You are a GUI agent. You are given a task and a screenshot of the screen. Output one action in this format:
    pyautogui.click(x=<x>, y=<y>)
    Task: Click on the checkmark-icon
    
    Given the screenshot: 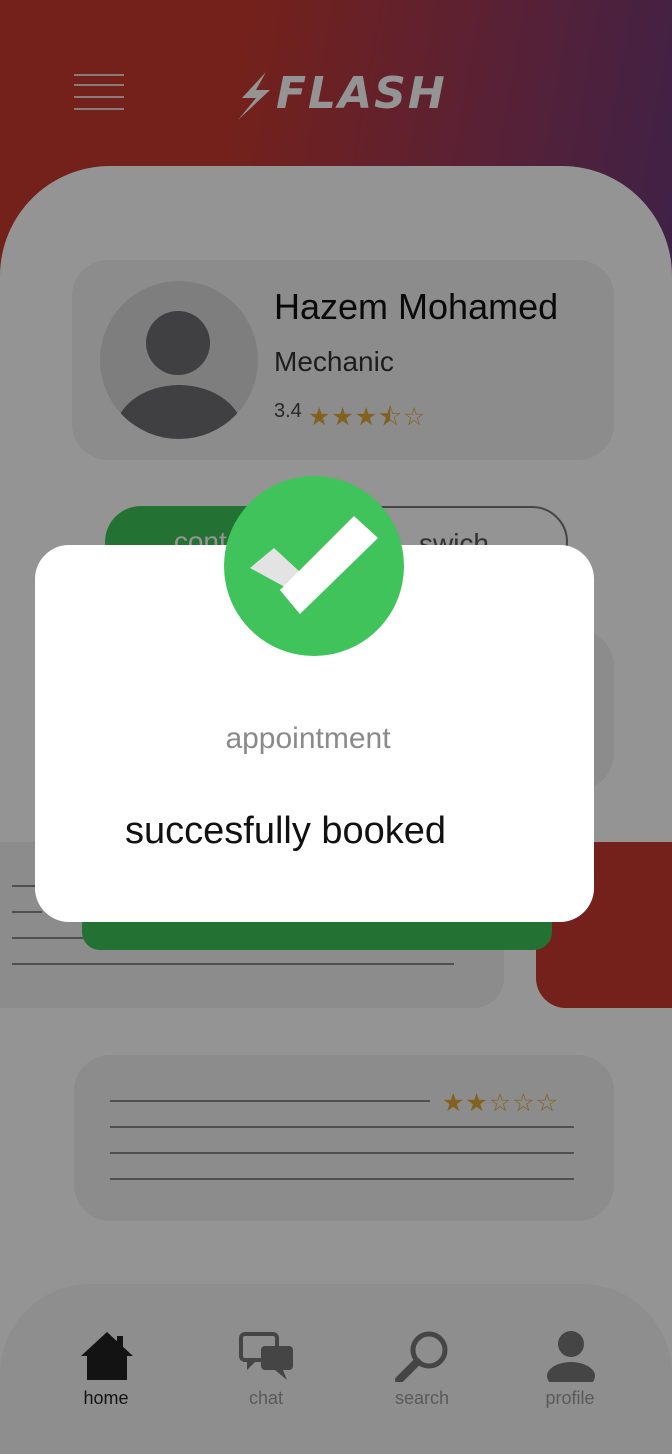 What is the action you would take?
    pyautogui.click(x=314, y=565)
    